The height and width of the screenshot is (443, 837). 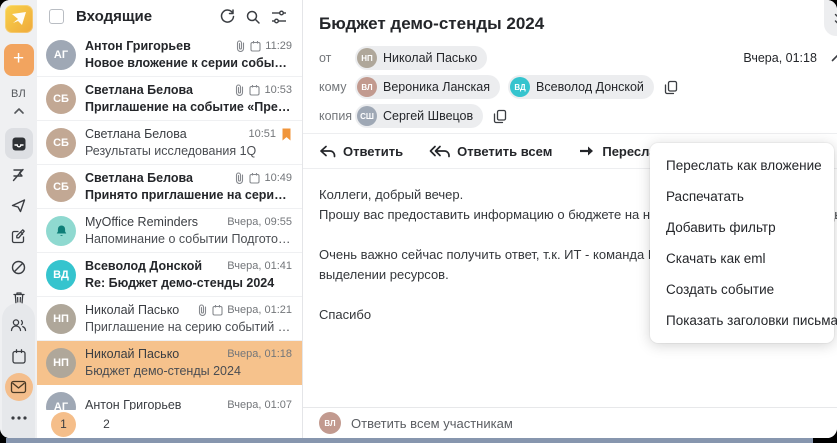 What do you see at coordinates (19, 267) in the screenshot?
I see `folder-spam-icon` at bounding box center [19, 267].